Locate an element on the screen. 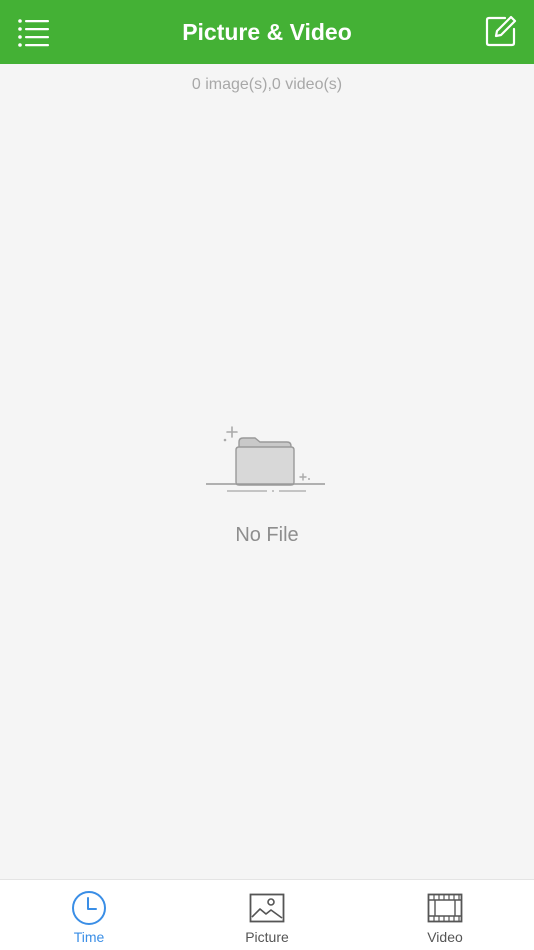  tab-video-label: Video is located at coordinates (445, 937).